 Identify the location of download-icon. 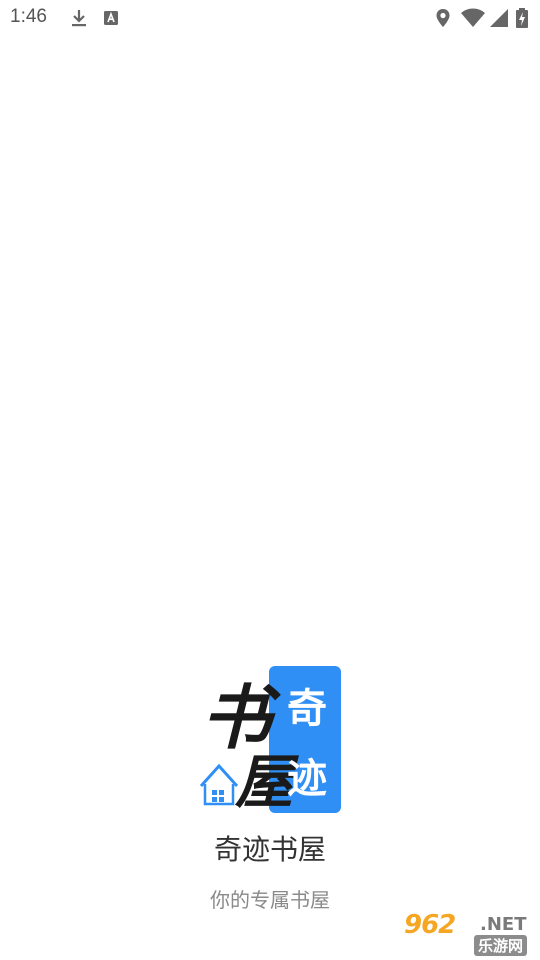
(79, 18).